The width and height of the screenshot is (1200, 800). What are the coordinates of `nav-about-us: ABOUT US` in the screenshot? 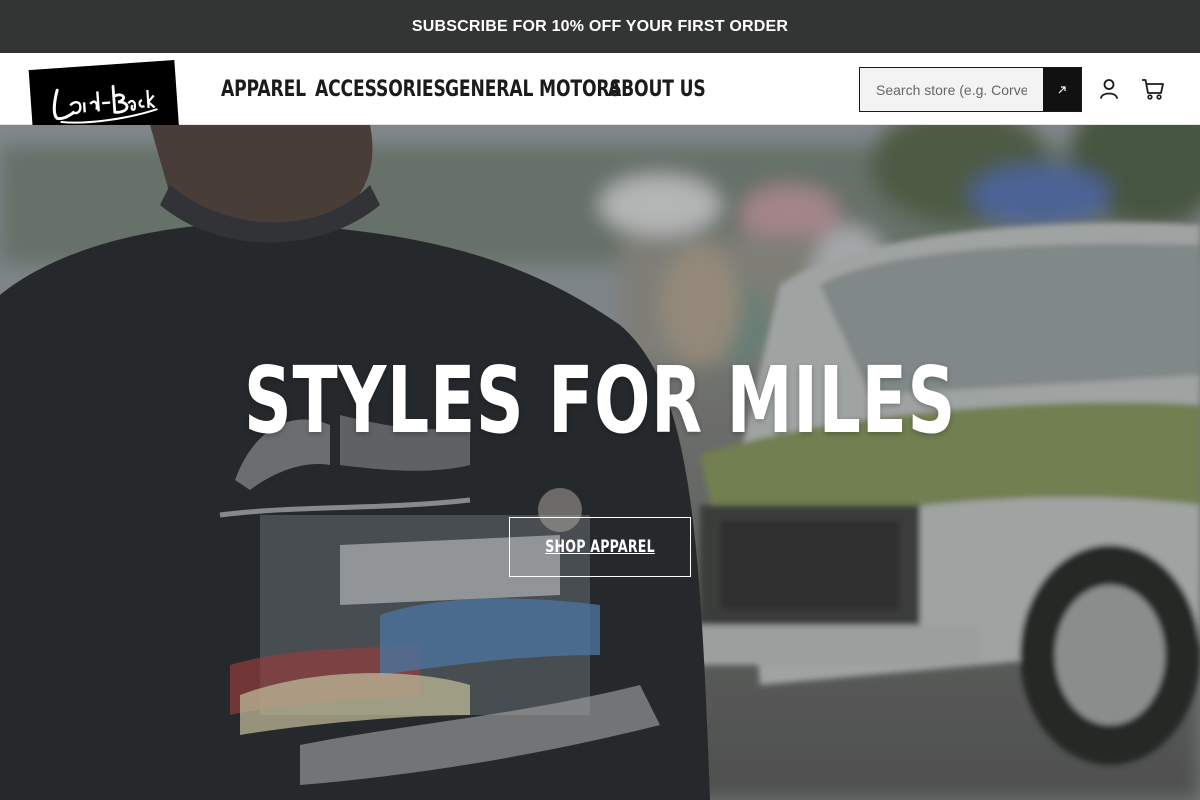 It's located at (657, 89).